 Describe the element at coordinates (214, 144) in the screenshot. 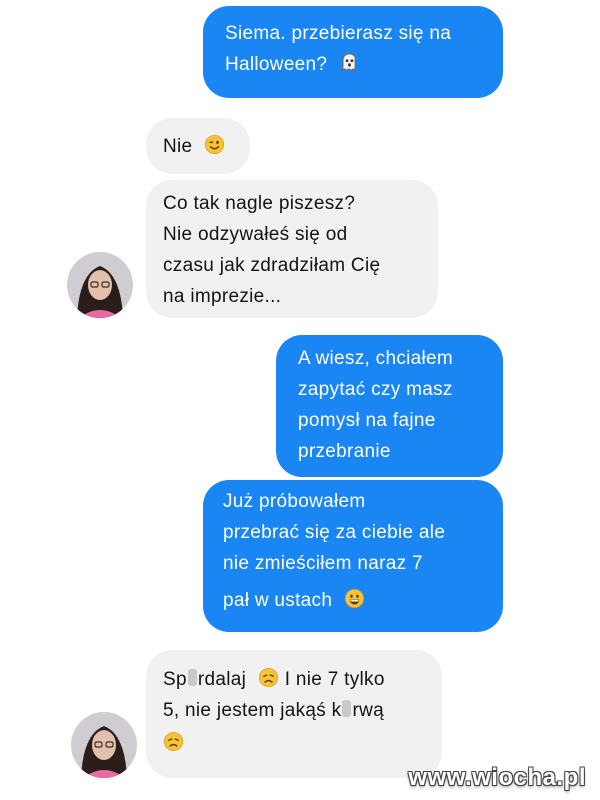

I see `winking-face-icon` at that location.